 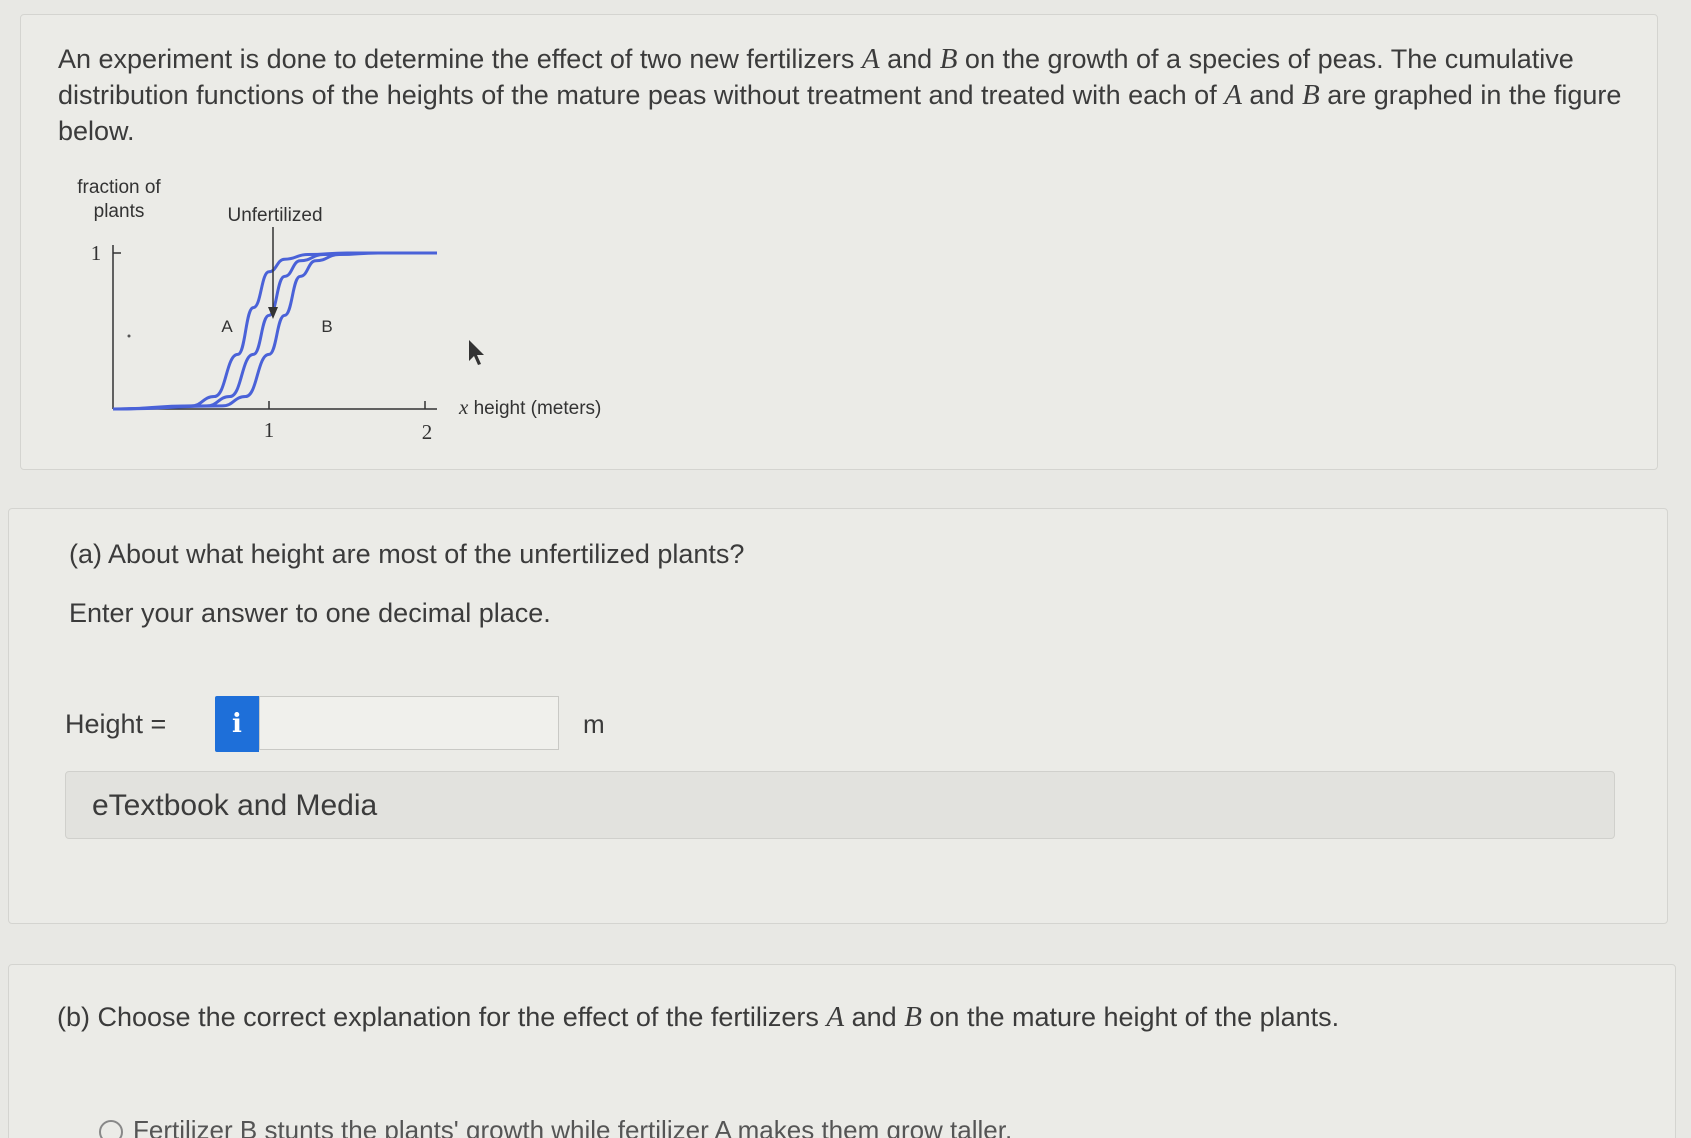 I want to click on x-axis-label: x height (meters), so click(x=529, y=407).